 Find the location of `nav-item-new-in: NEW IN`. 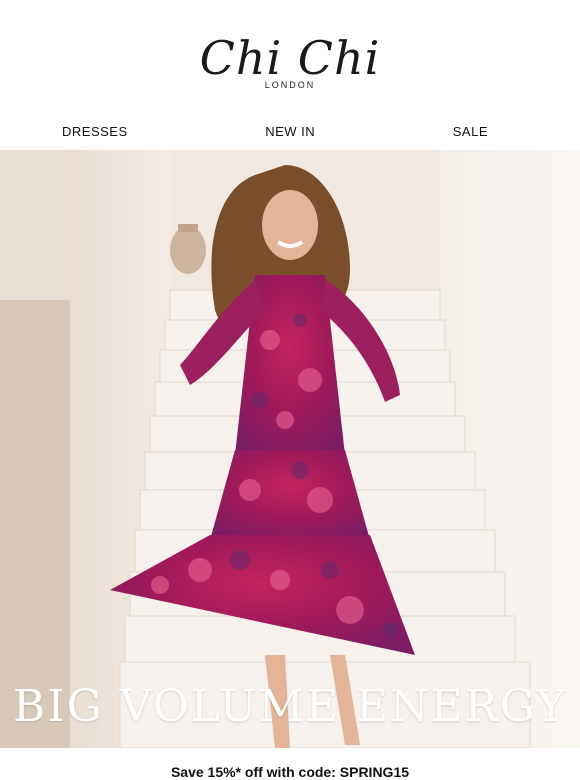

nav-item-new-in: NEW IN is located at coordinates (290, 131).